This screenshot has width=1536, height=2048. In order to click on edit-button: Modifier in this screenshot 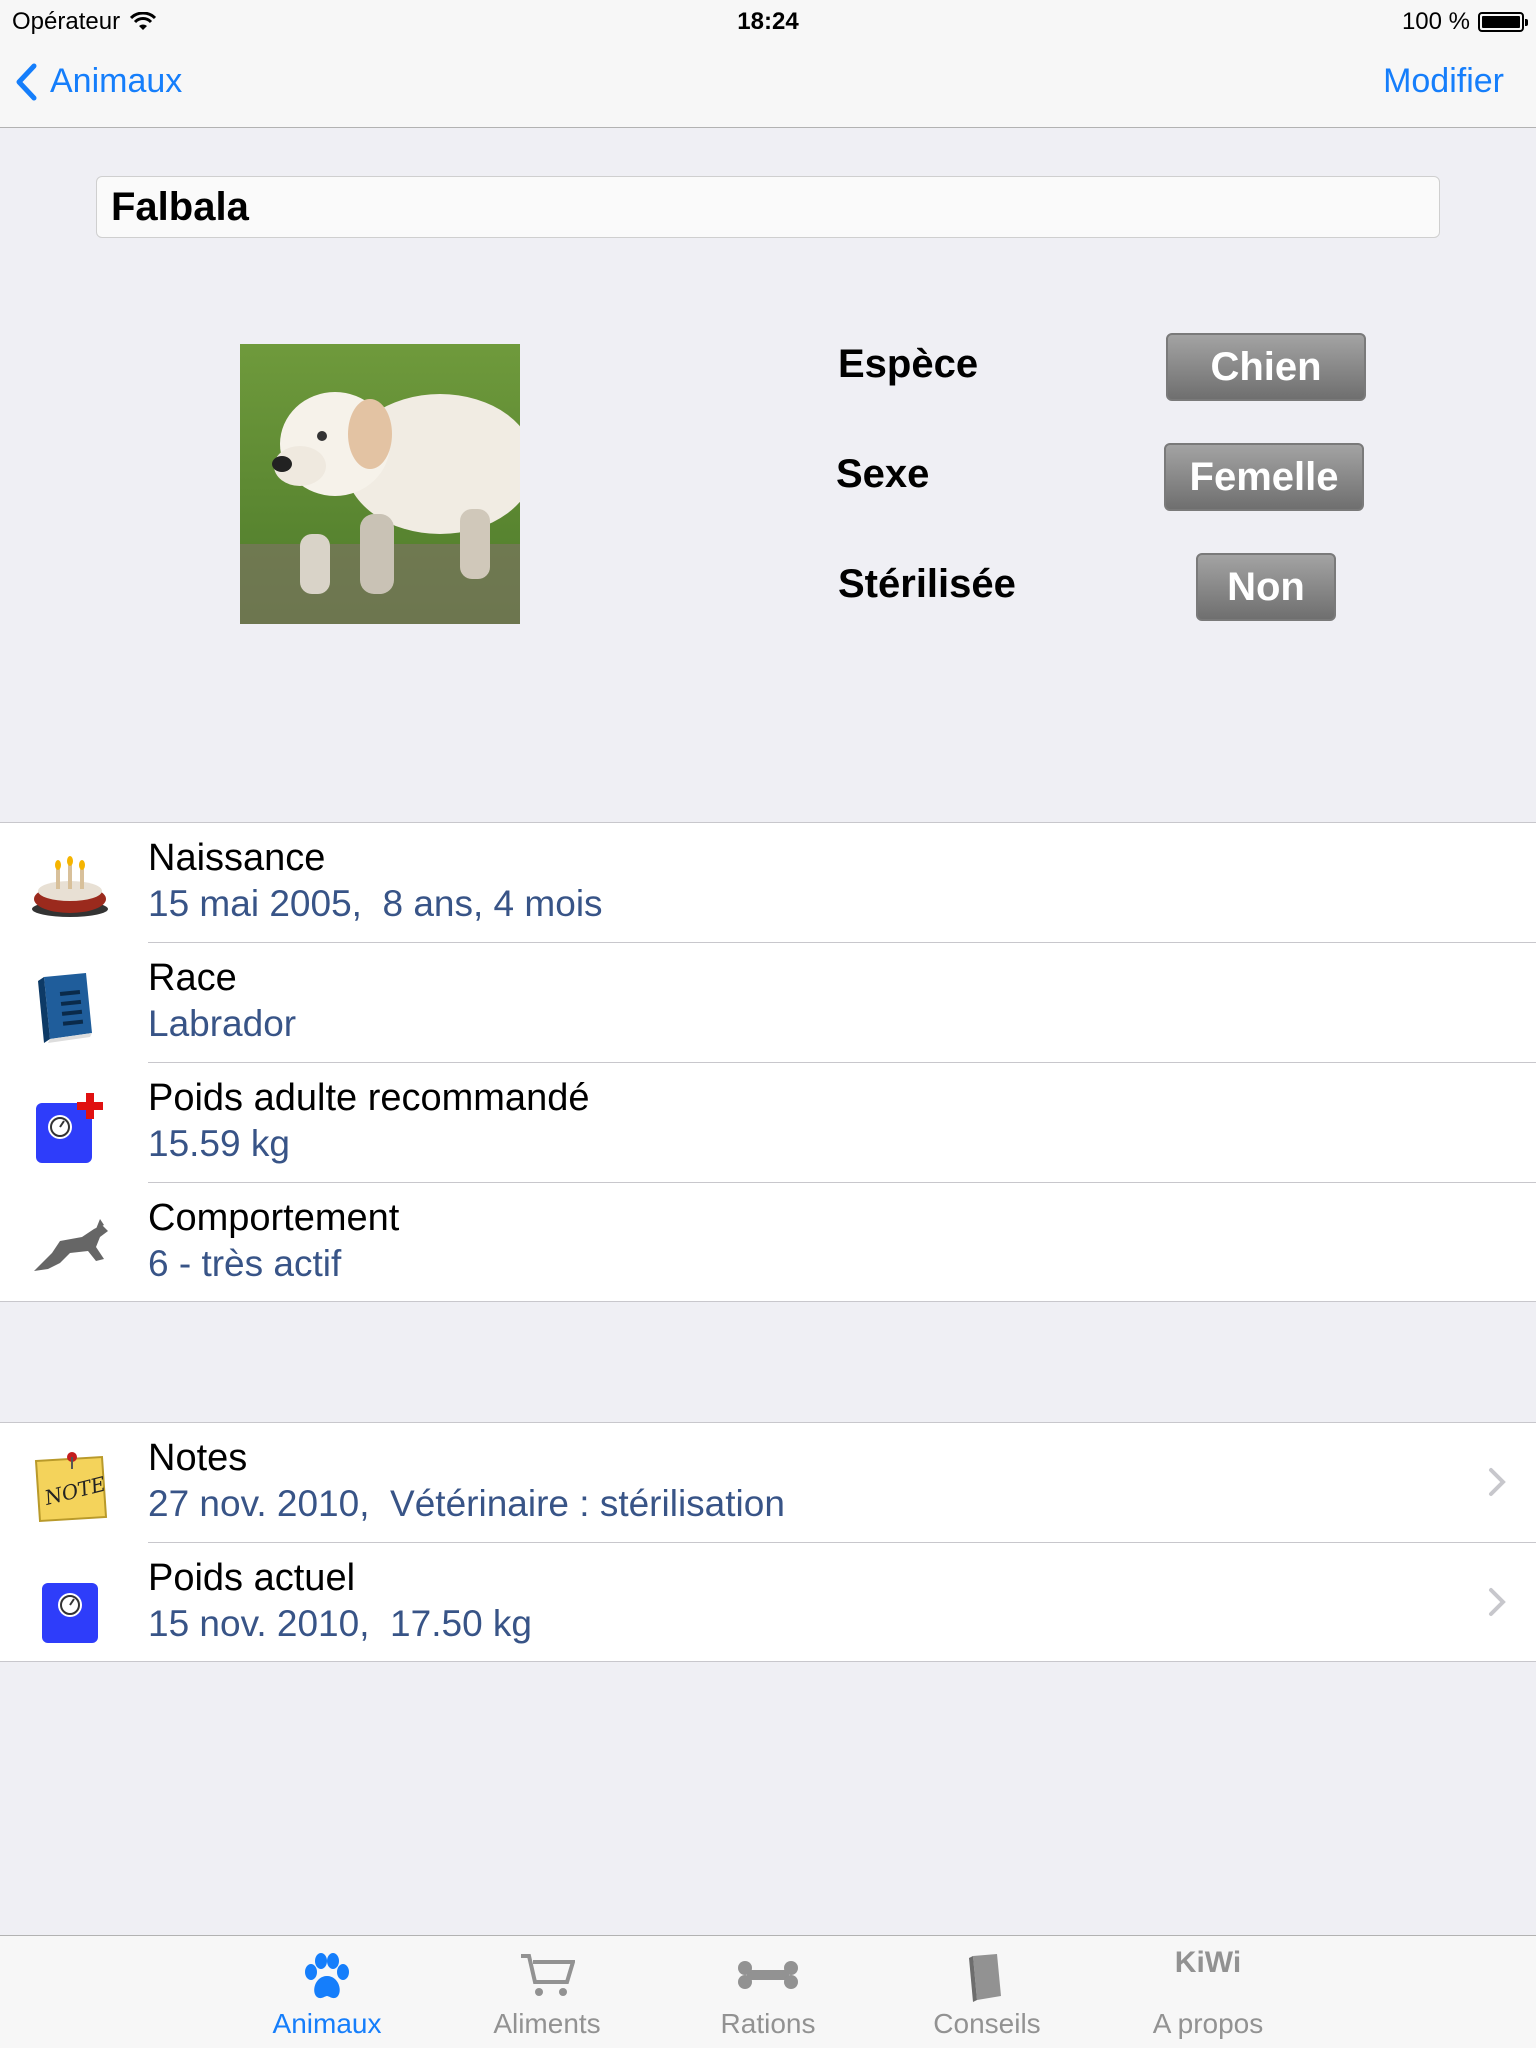, I will do `click(1443, 81)`.